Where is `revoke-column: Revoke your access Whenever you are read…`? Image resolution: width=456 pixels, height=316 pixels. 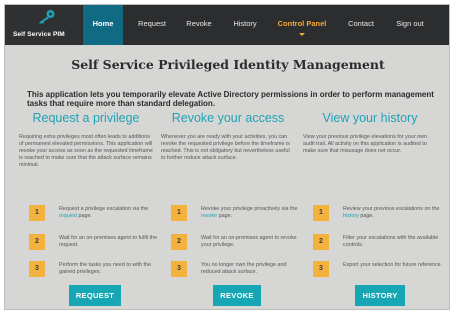 revoke-column: Revoke your access Whenever you are read… is located at coordinates (228, 136).